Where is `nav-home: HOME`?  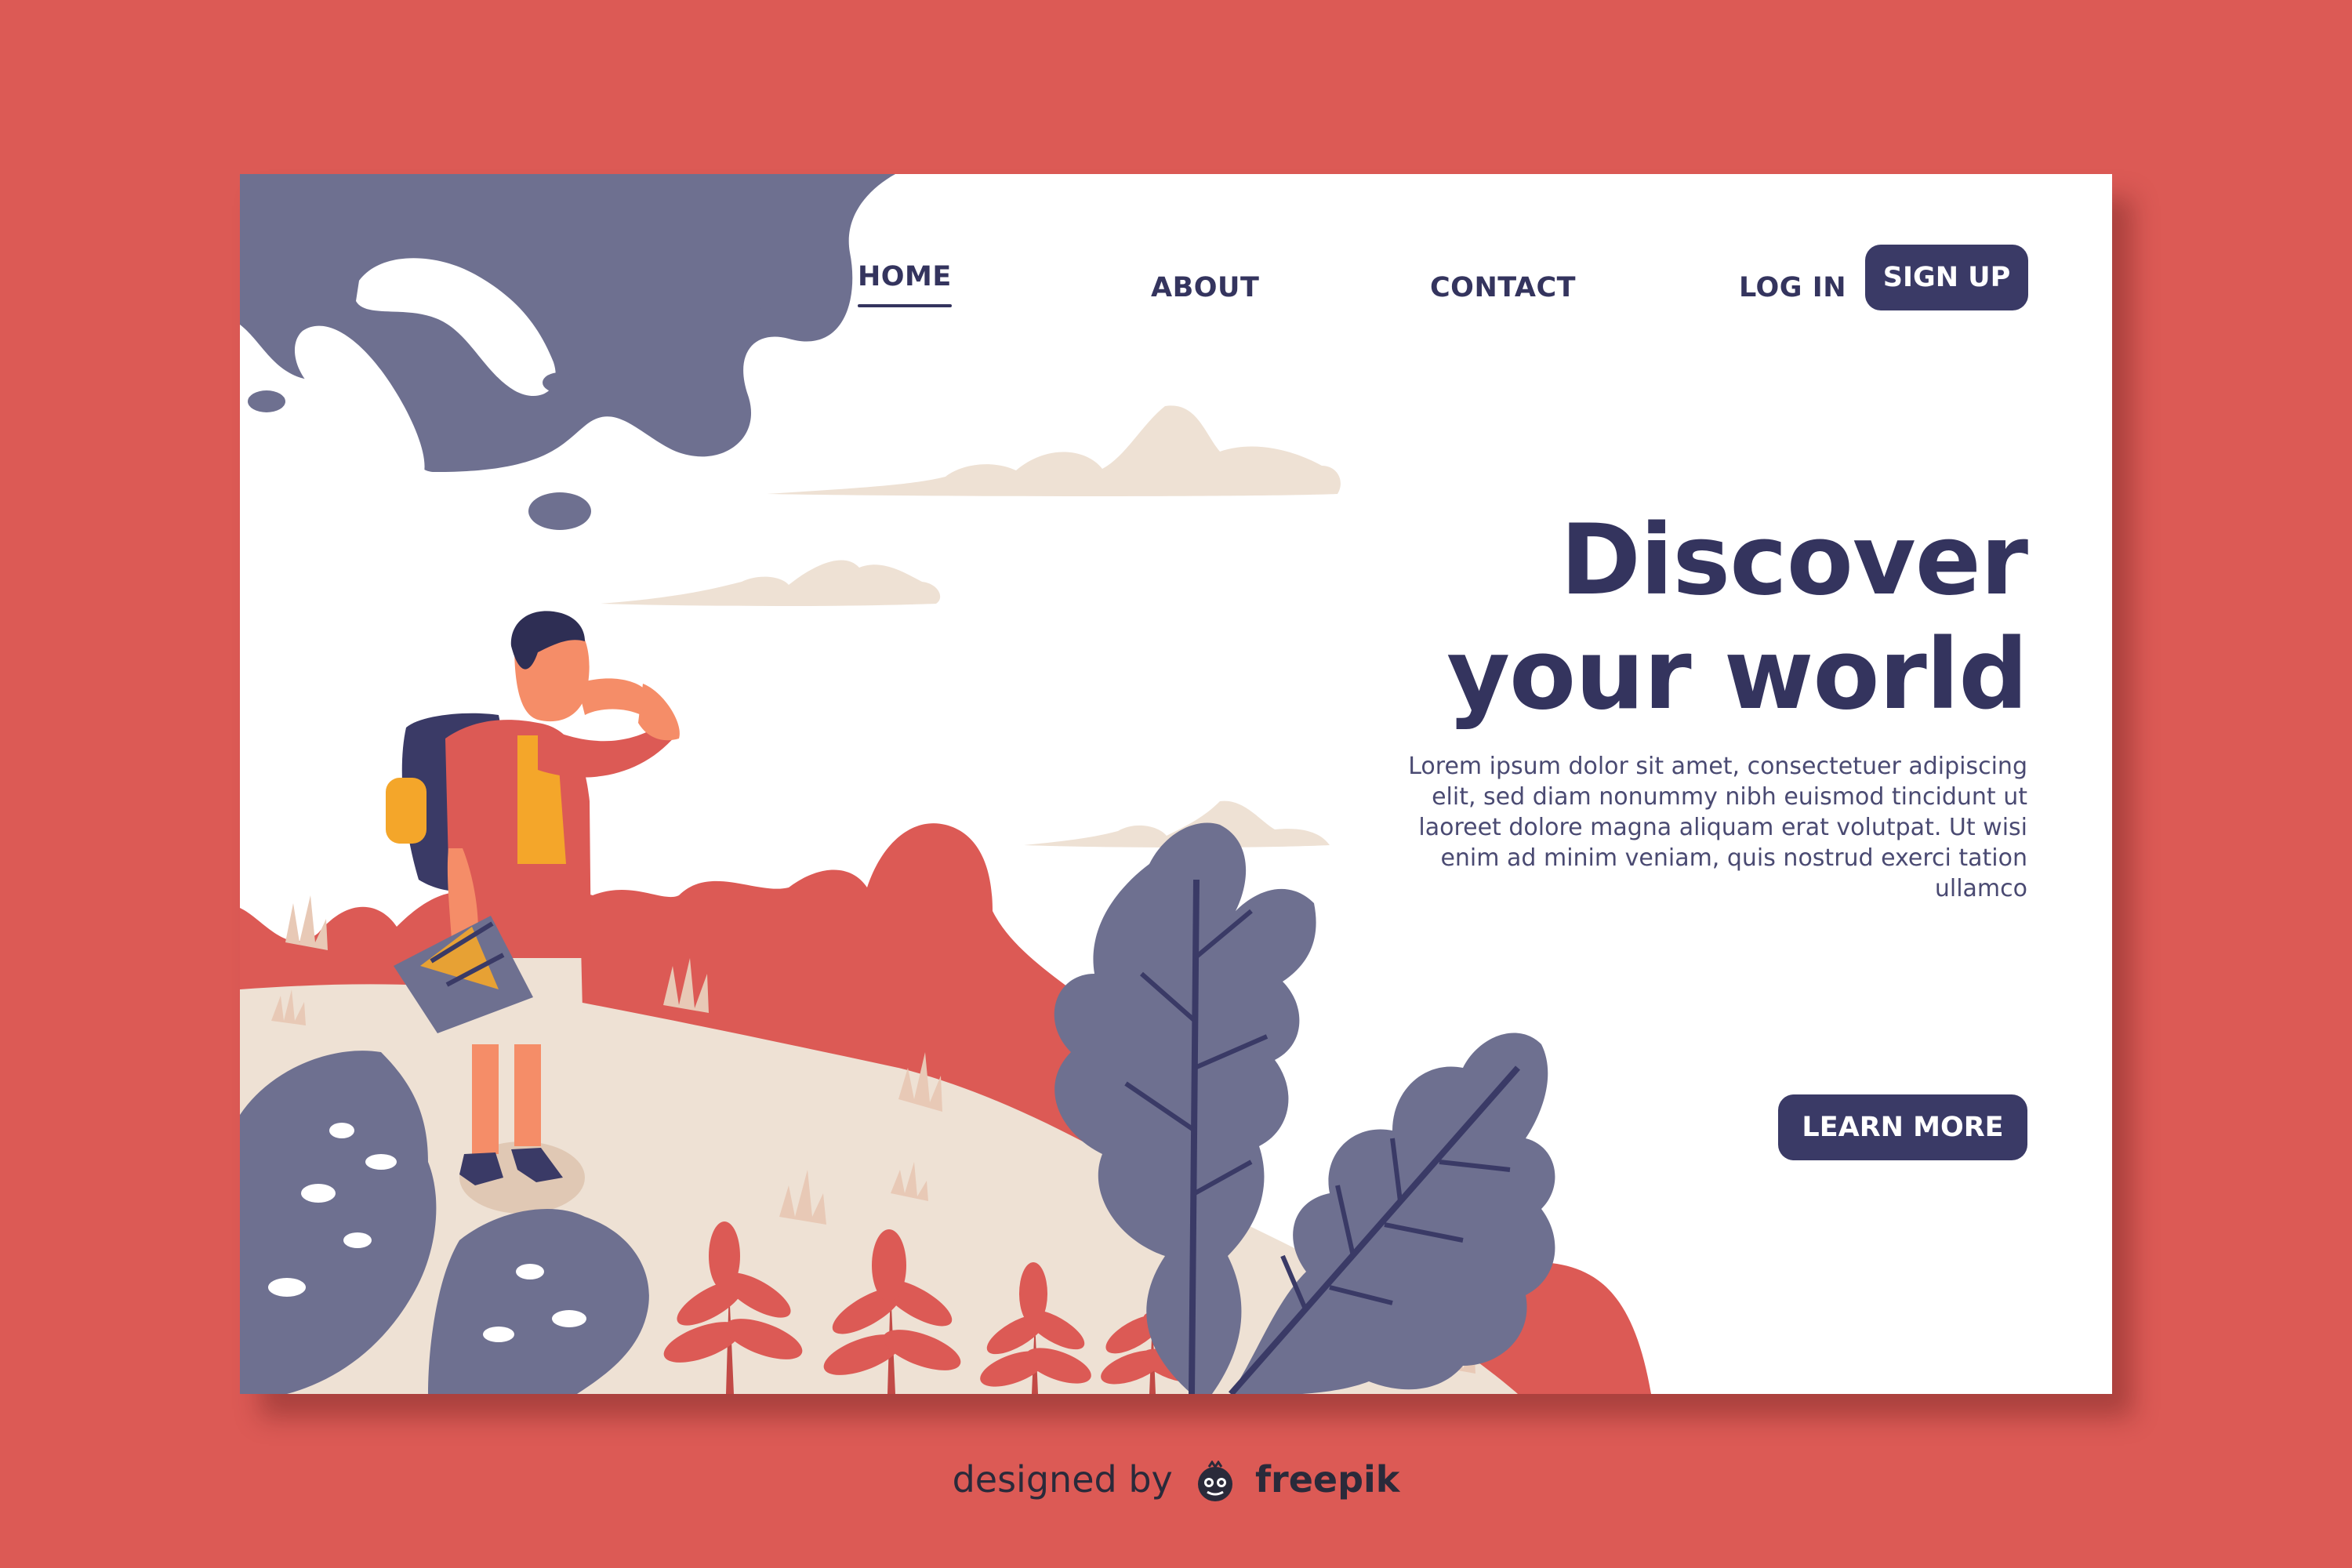
nav-home: HOME is located at coordinates (905, 278).